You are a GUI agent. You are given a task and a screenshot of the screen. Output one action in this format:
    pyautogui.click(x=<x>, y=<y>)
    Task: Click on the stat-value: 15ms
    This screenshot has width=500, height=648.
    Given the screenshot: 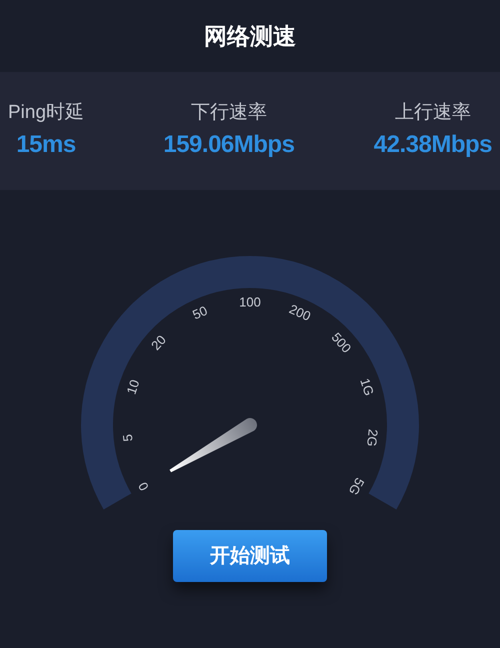 What is the action you would take?
    pyautogui.click(x=46, y=145)
    